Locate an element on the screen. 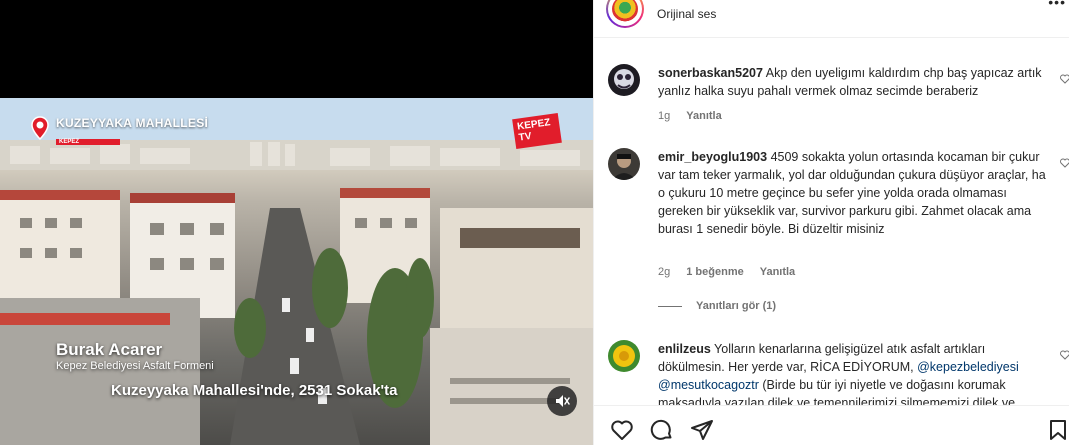 This screenshot has width=1069, height=445. action-bar is located at coordinates (831, 425).